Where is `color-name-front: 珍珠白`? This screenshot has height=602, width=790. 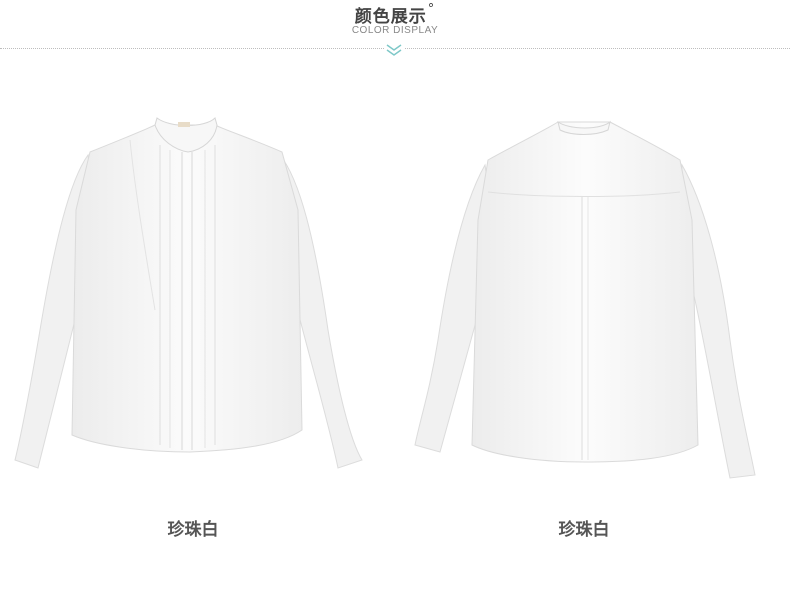
color-name-front: 珍珠白 is located at coordinates (193, 530).